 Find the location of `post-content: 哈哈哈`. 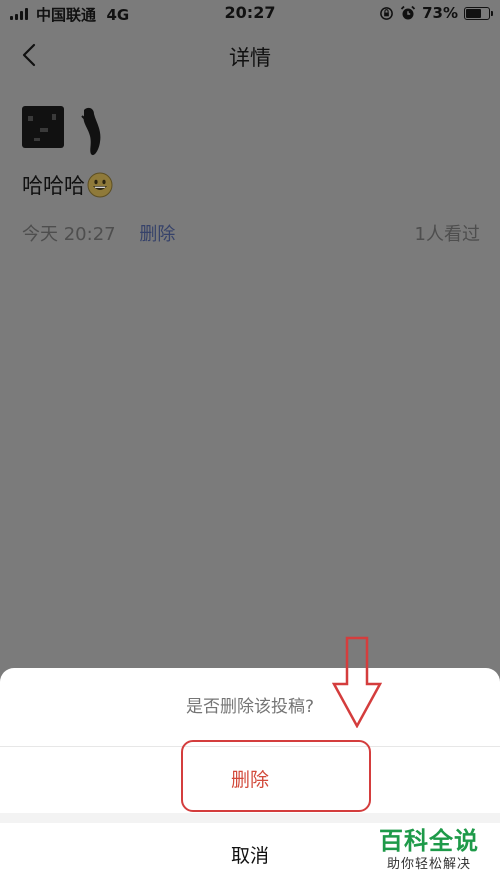

post-content: 哈哈哈 is located at coordinates (67, 185).